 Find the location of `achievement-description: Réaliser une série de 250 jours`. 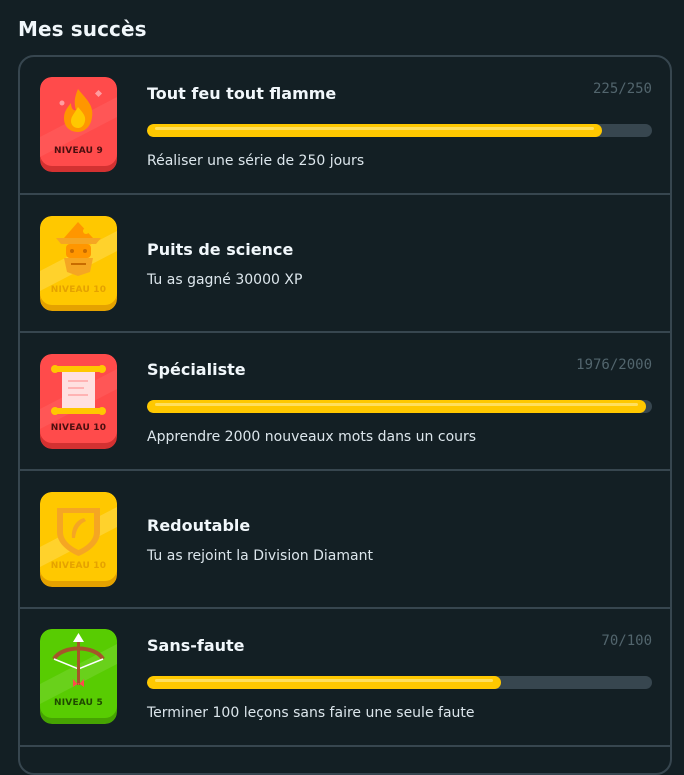

achievement-description: Réaliser une série de 250 jours is located at coordinates (256, 161).